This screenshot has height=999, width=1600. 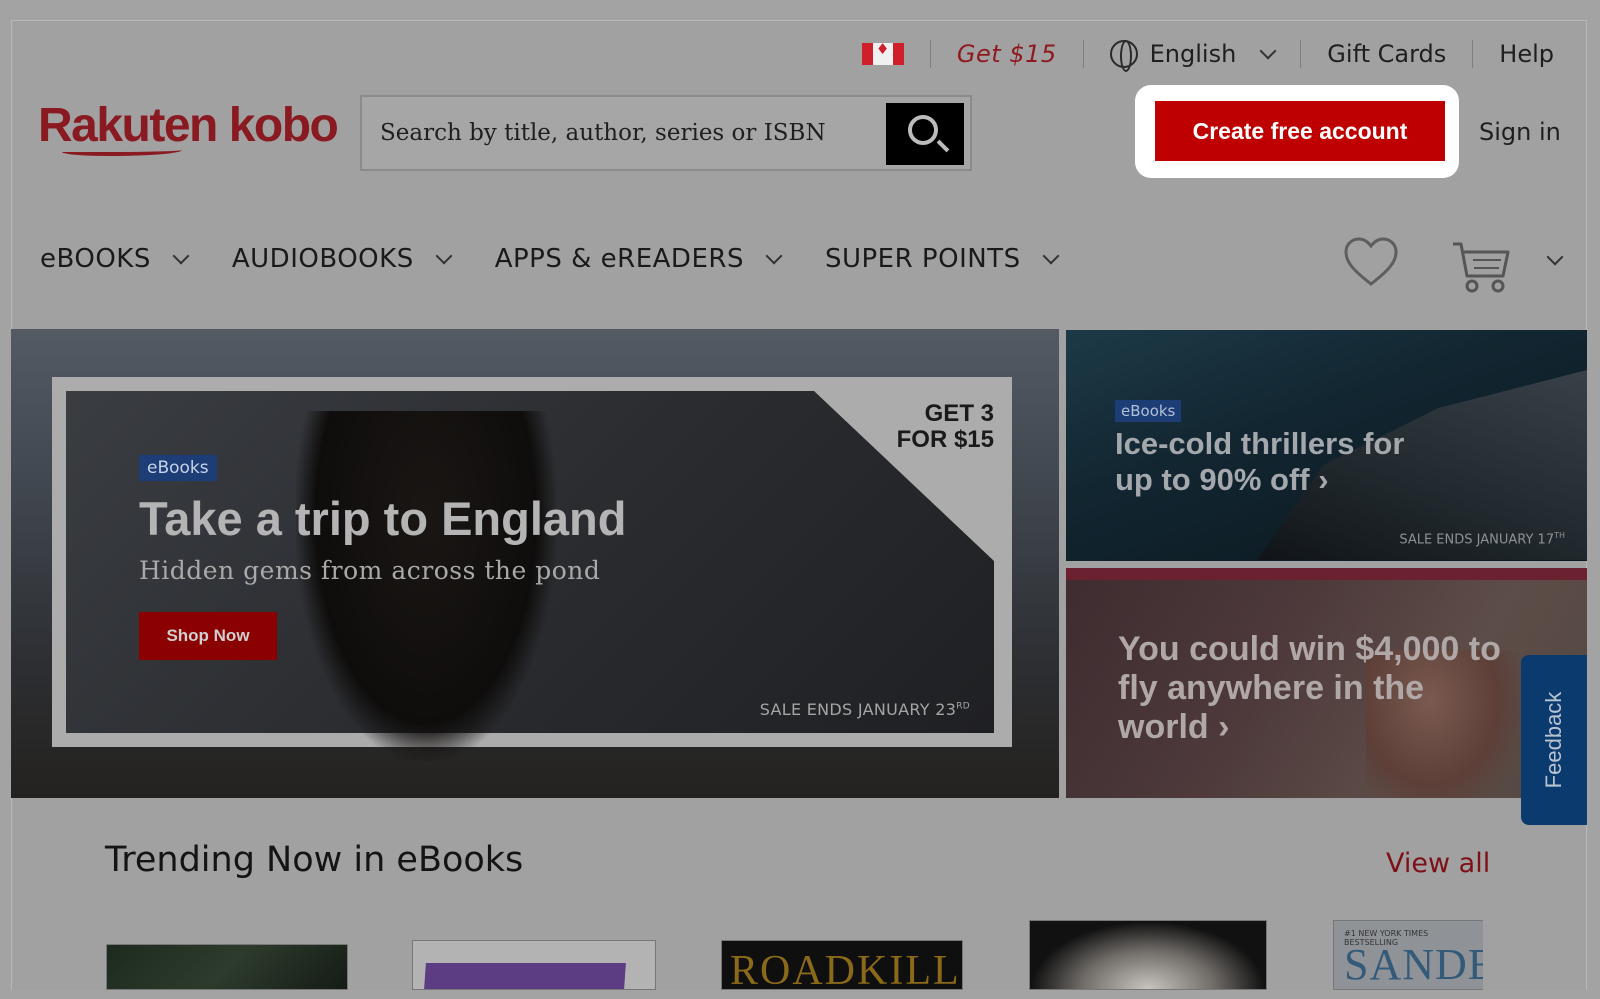 I want to click on promo-link: Get $15, so click(x=1007, y=54).